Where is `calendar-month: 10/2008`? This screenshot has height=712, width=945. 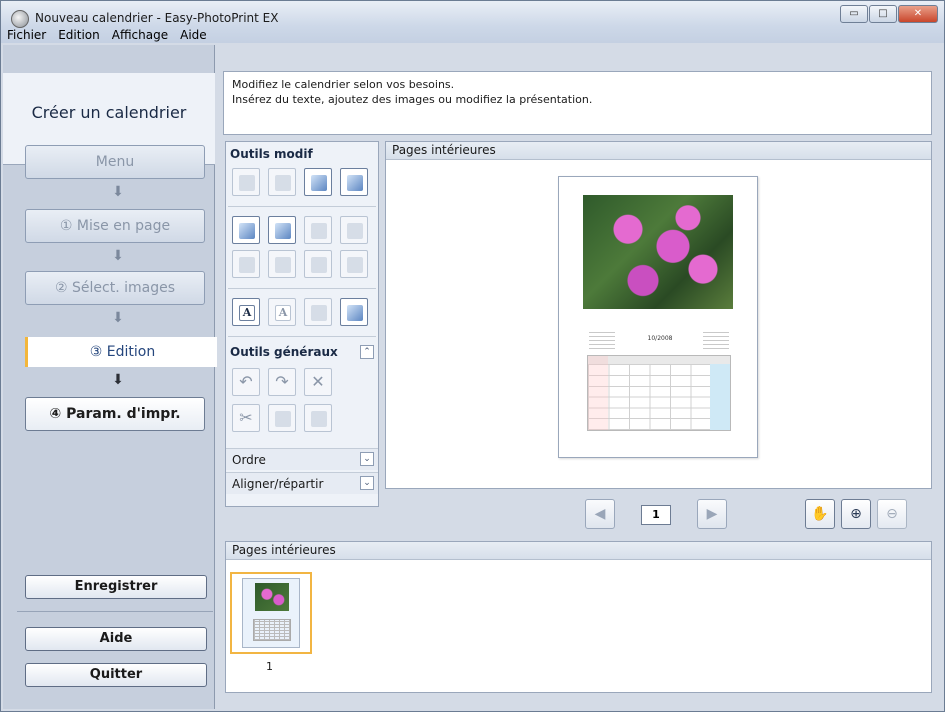
calendar-month: 10/2008 is located at coordinates (660, 338).